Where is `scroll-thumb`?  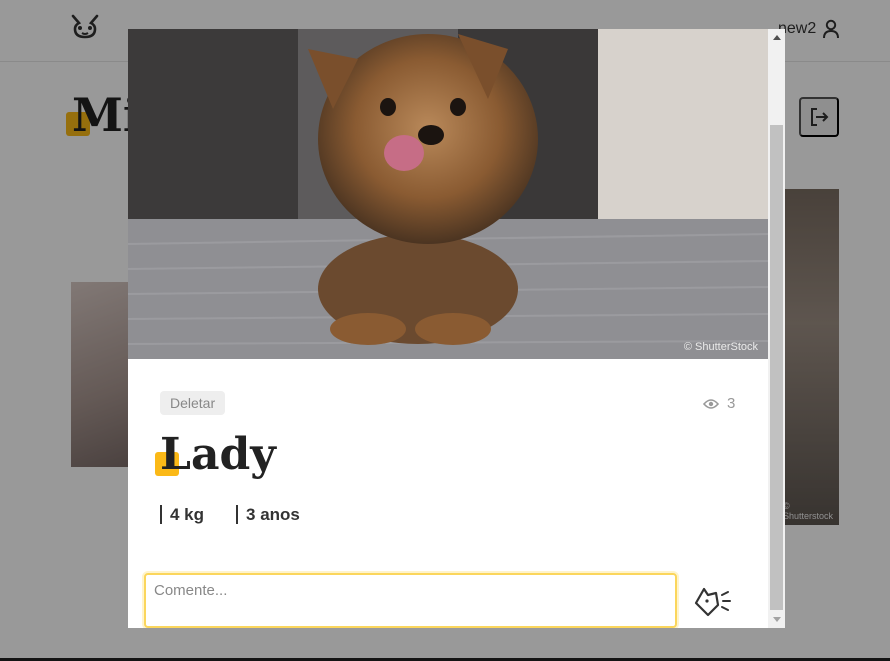 scroll-thumb is located at coordinates (776, 367).